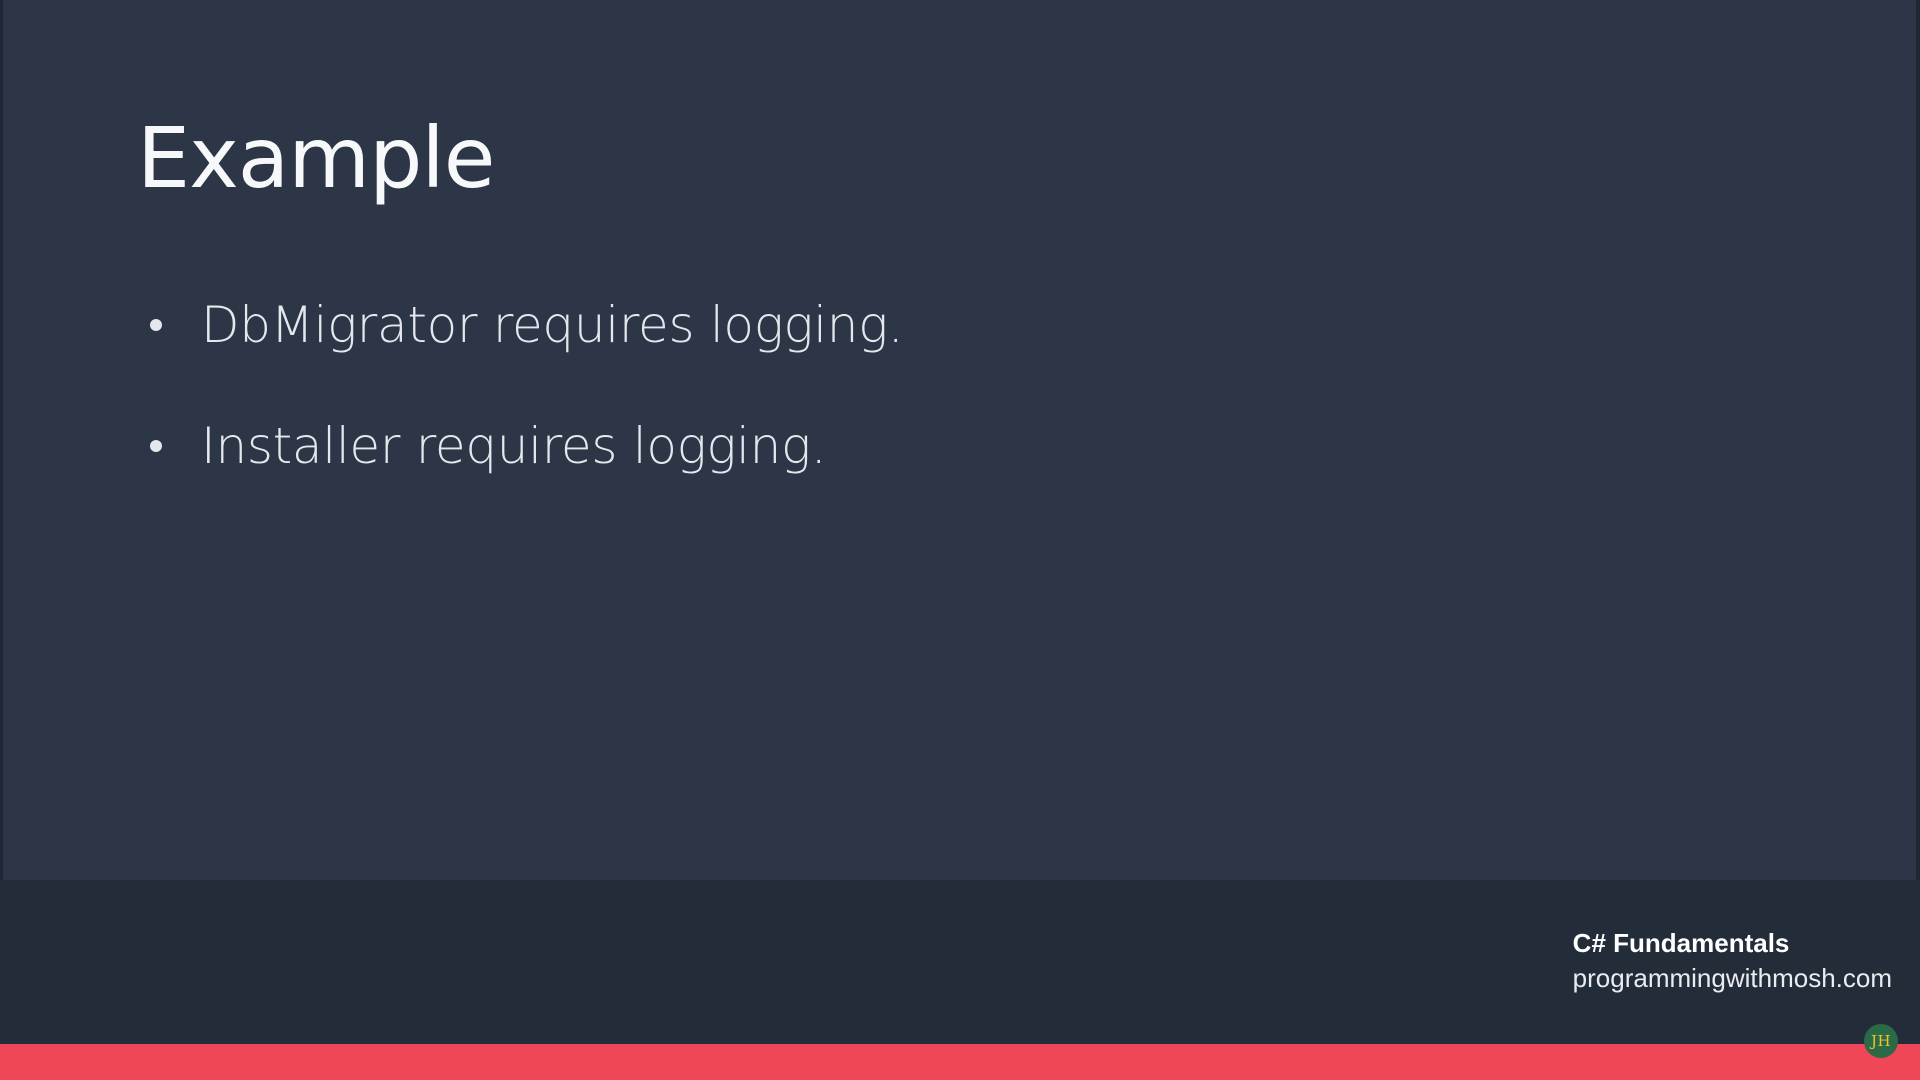 This screenshot has width=1920, height=1080. I want to click on progress-fill, so click(960, 1062).